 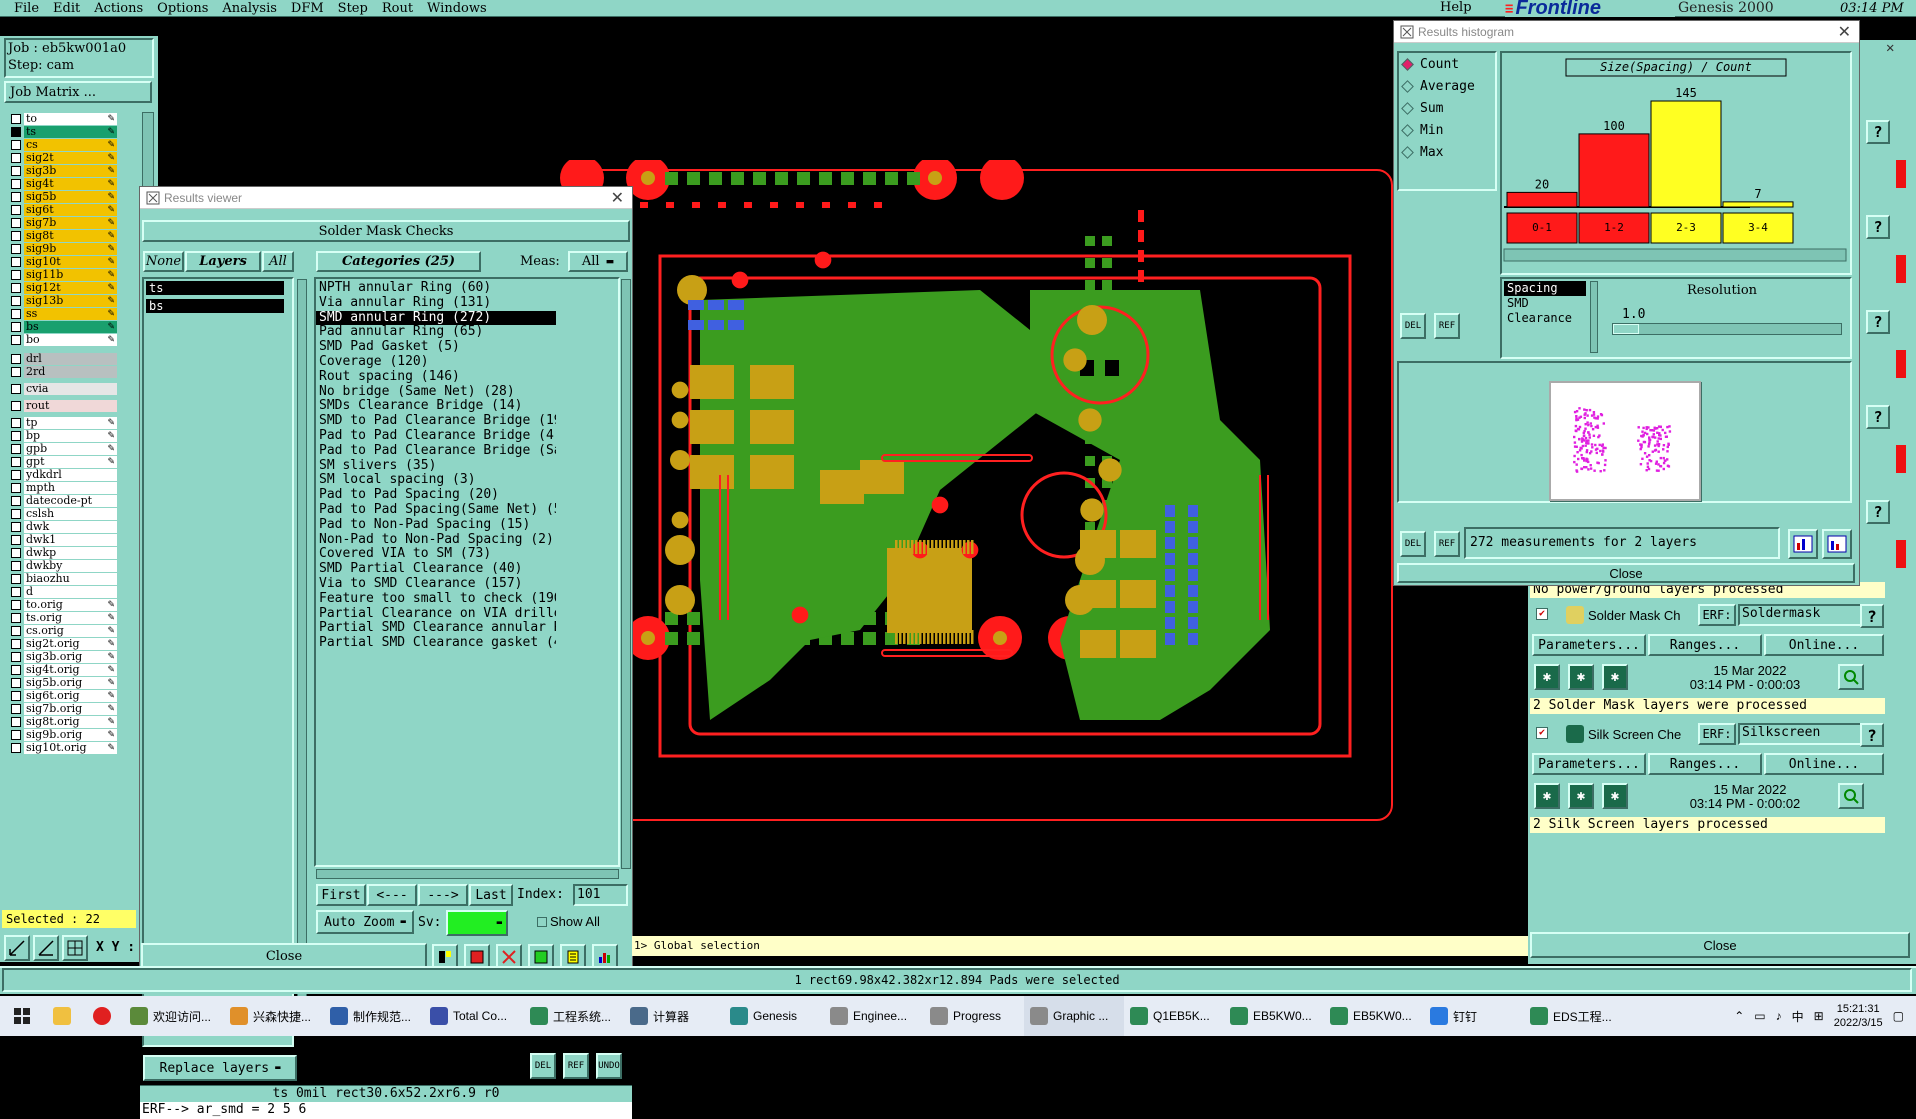 What do you see at coordinates (1851, 796) in the screenshot?
I see `zoom-result-icon` at bounding box center [1851, 796].